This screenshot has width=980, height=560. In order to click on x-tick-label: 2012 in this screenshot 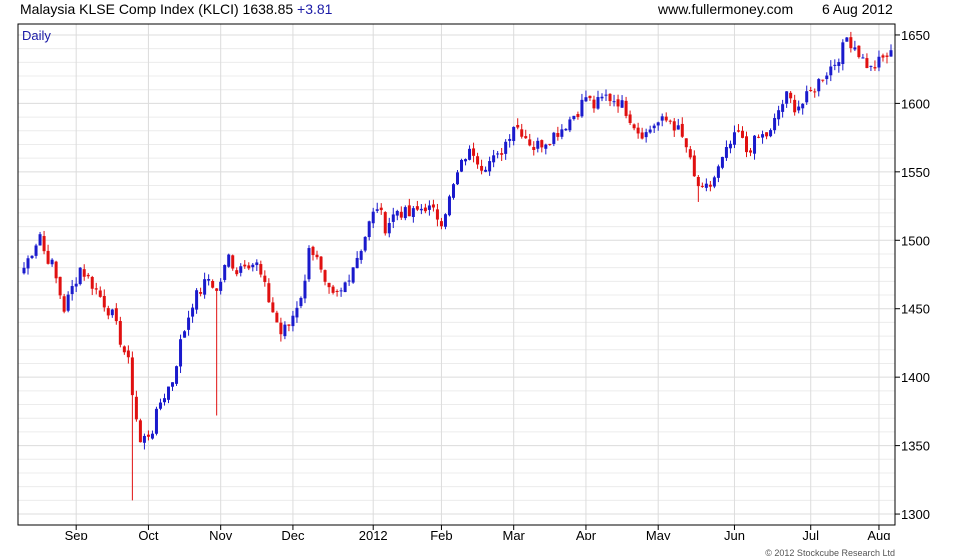, I will do `click(373, 534)`.